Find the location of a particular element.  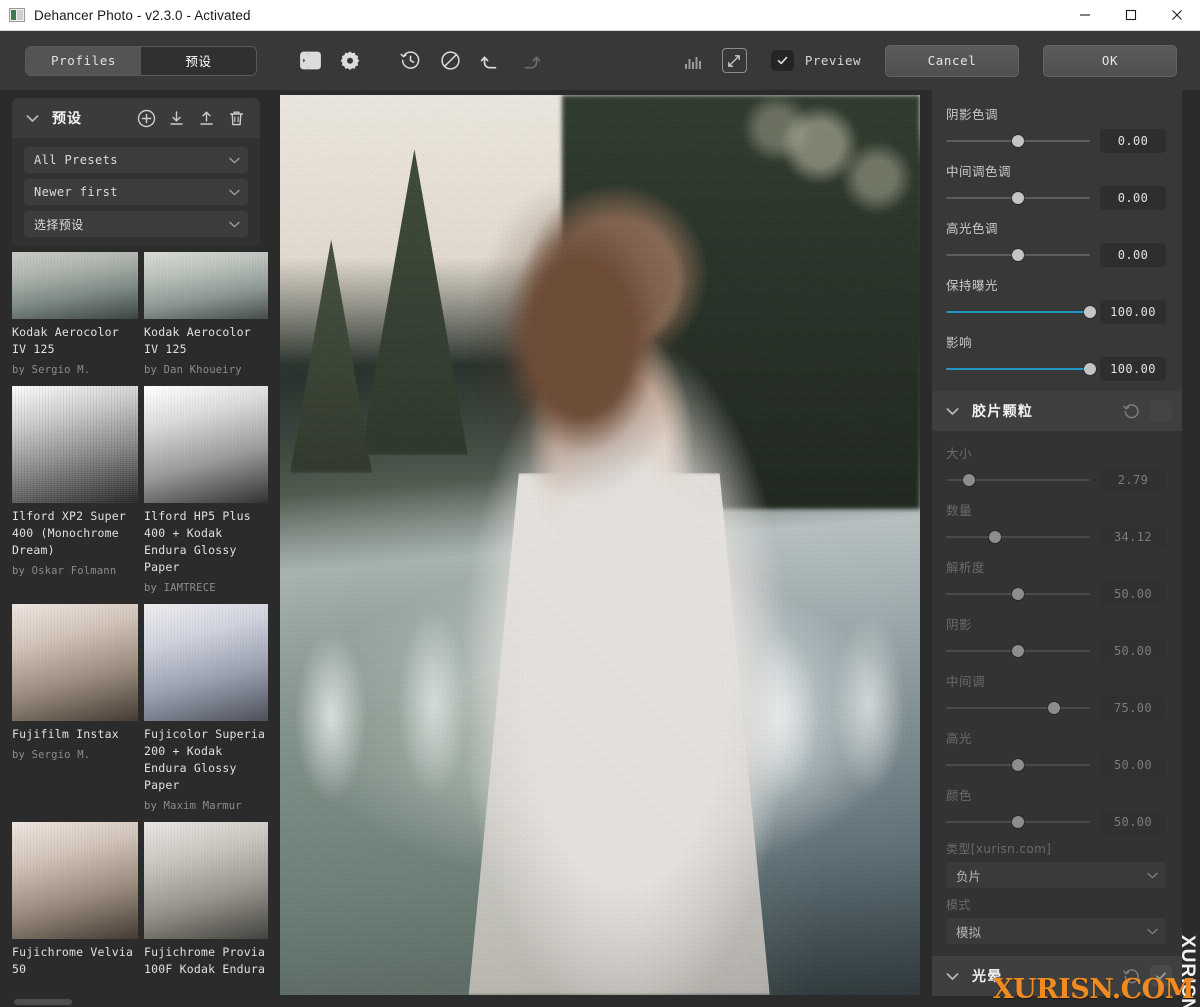

slider-label: 颜色 is located at coordinates (959, 795).